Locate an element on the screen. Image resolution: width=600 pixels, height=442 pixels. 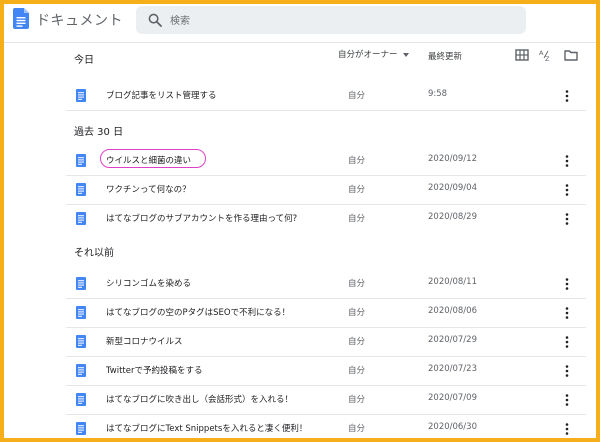
top-bar: ドキュメント is located at coordinates (300, 23).